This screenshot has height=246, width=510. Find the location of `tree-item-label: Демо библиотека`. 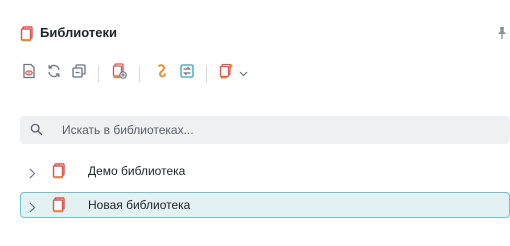

tree-item-label: Демо библиотека is located at coordinates (137, 171).